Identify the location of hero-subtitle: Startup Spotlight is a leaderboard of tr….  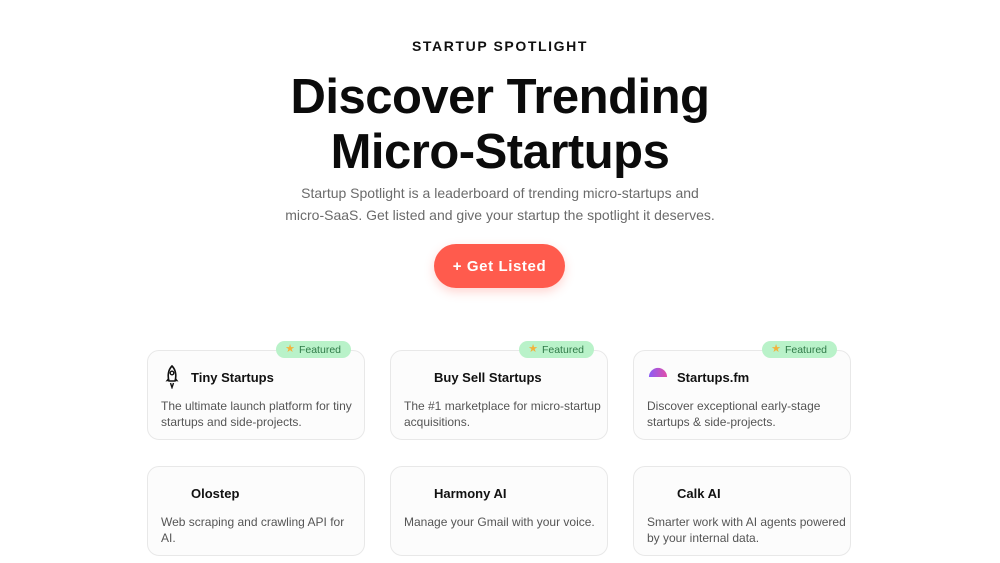
(500, 204).